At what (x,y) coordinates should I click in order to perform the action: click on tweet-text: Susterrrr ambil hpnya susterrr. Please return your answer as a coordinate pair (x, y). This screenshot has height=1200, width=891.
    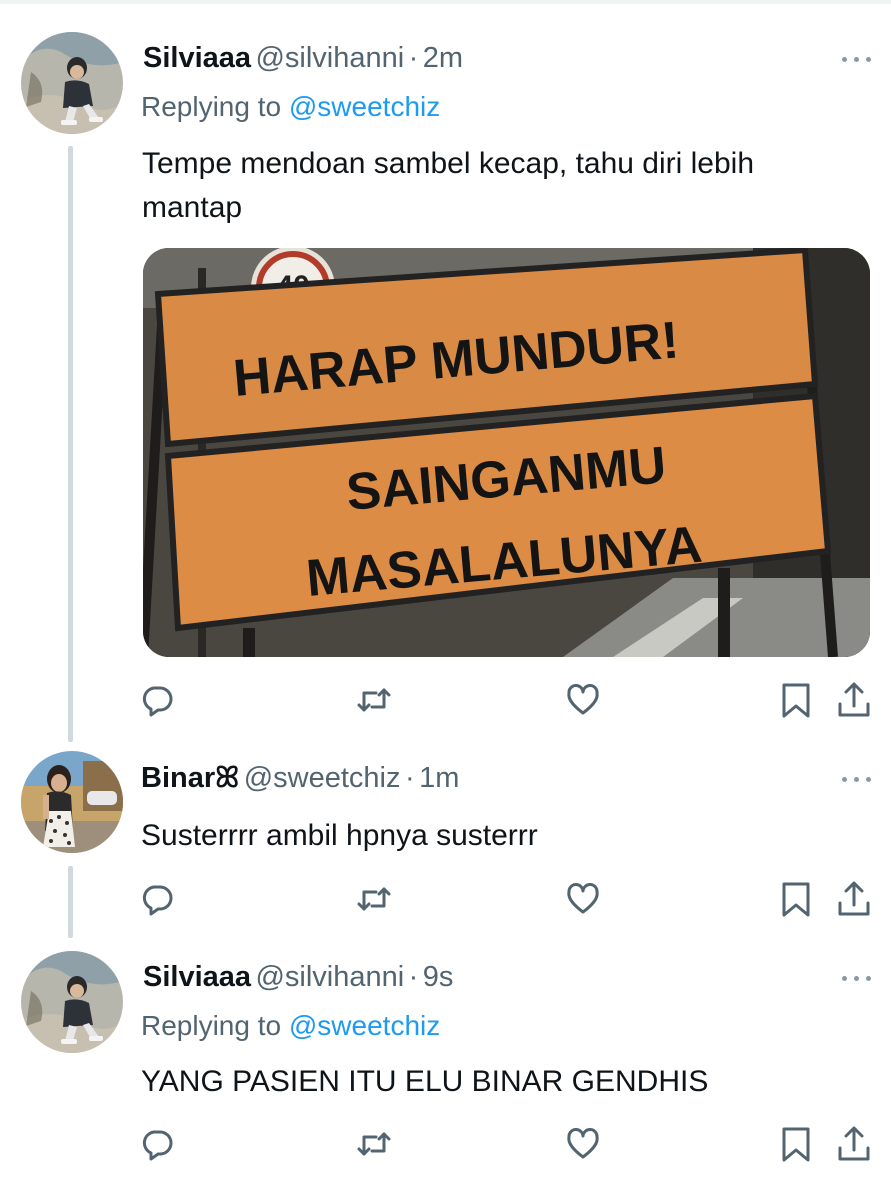
    Looking at the image, I should click on (339, 835).